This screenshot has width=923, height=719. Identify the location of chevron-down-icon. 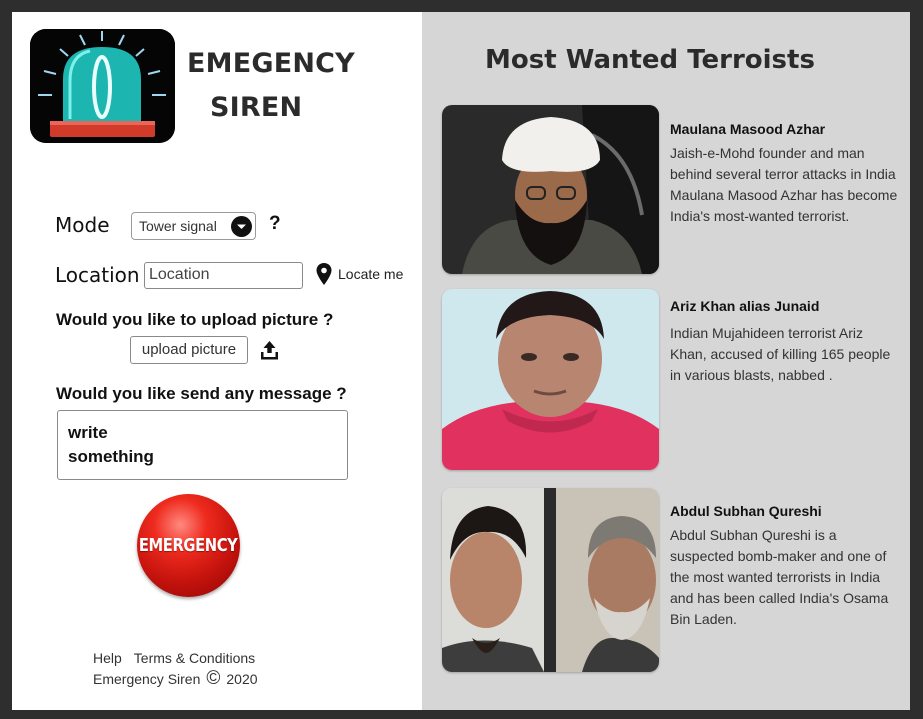
(241, 226).